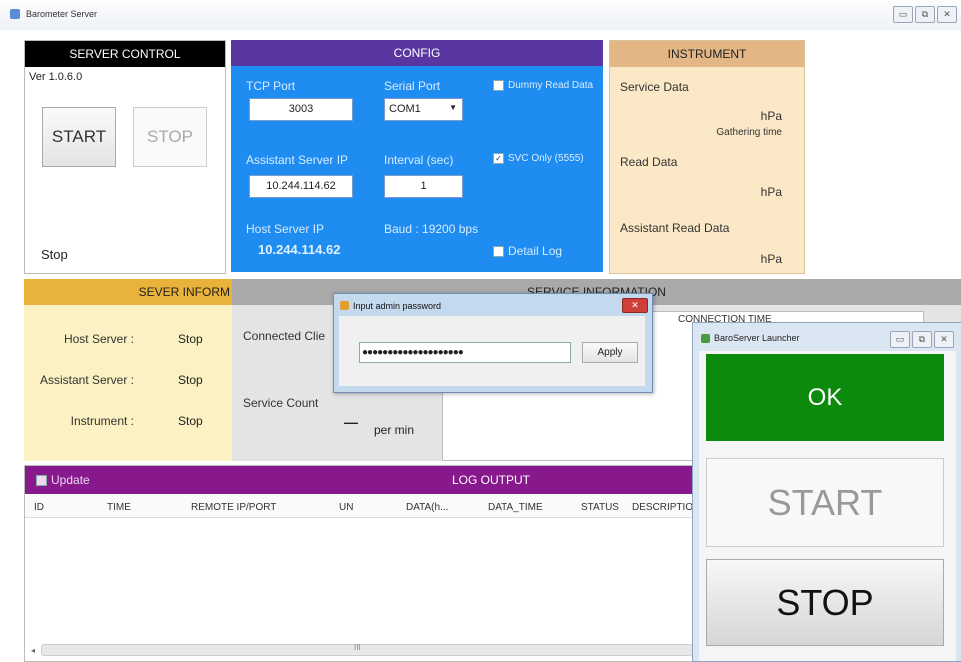 The image size is (961, 662). What do you see at coordinates (546, 159) in the screenshot?
I see `svc-only-label: SVC Only (5555)` at bounding box center [546, 159].